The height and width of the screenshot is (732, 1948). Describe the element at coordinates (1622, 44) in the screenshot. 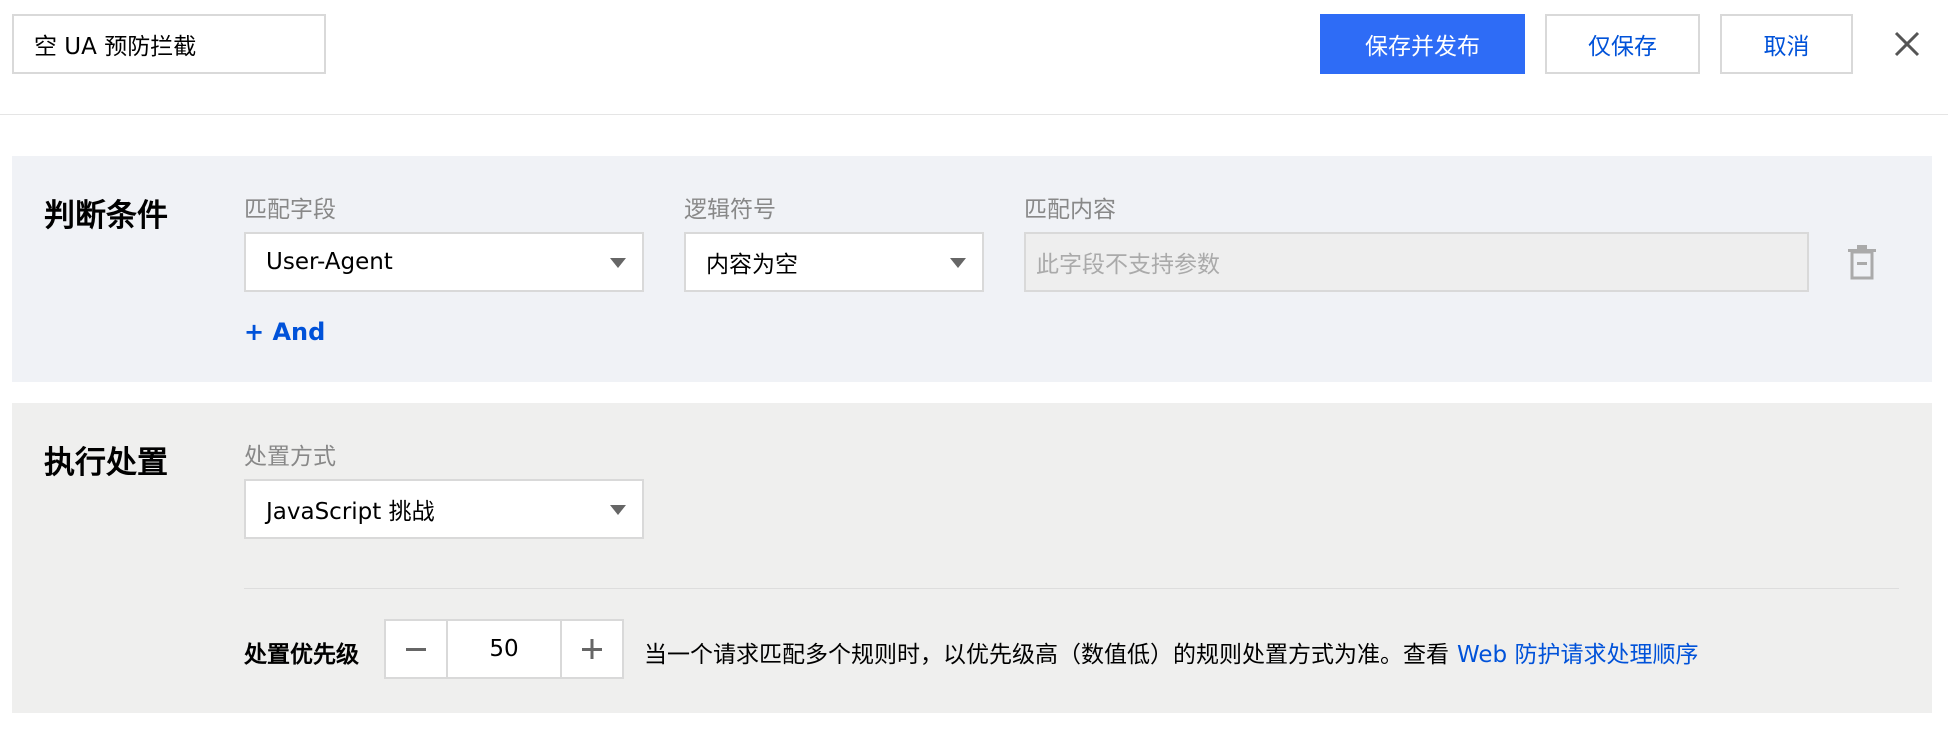

I see `save-only-button: 仅保存` at that location.